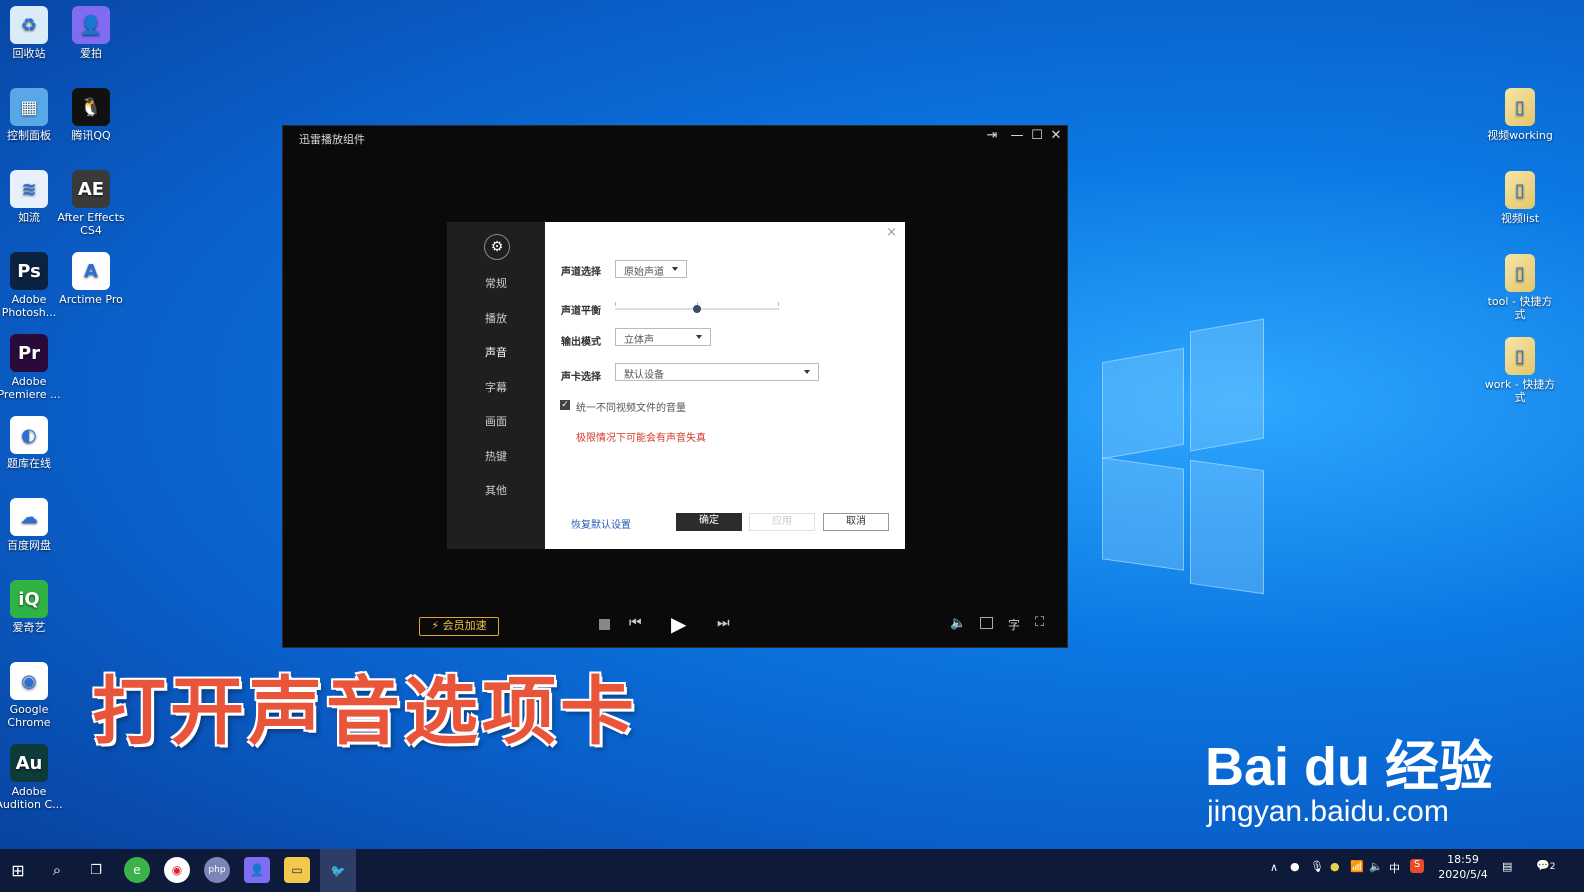  What do you see at coordinates (782, 522) in the screenshot?
I see `apply-button: 应用` at bounding box center [782, 522].